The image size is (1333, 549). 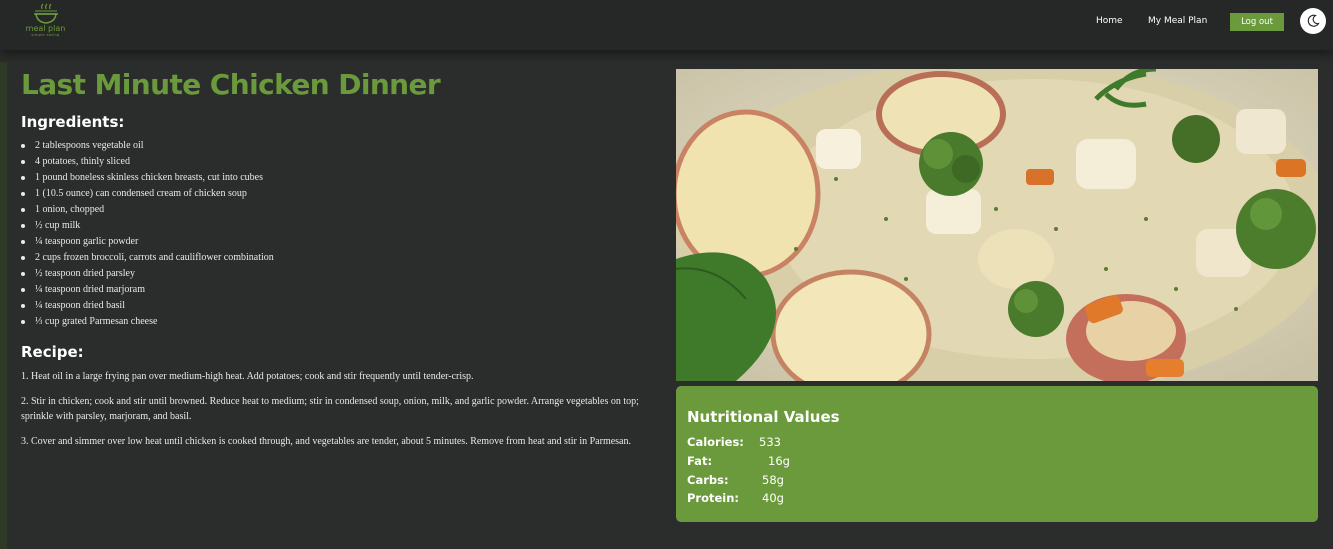 What do you see at coordinates (341, 212) in the screenshot?
I see `ingredient-item: 1 onion, chopped` at bounding box center [341, 212].